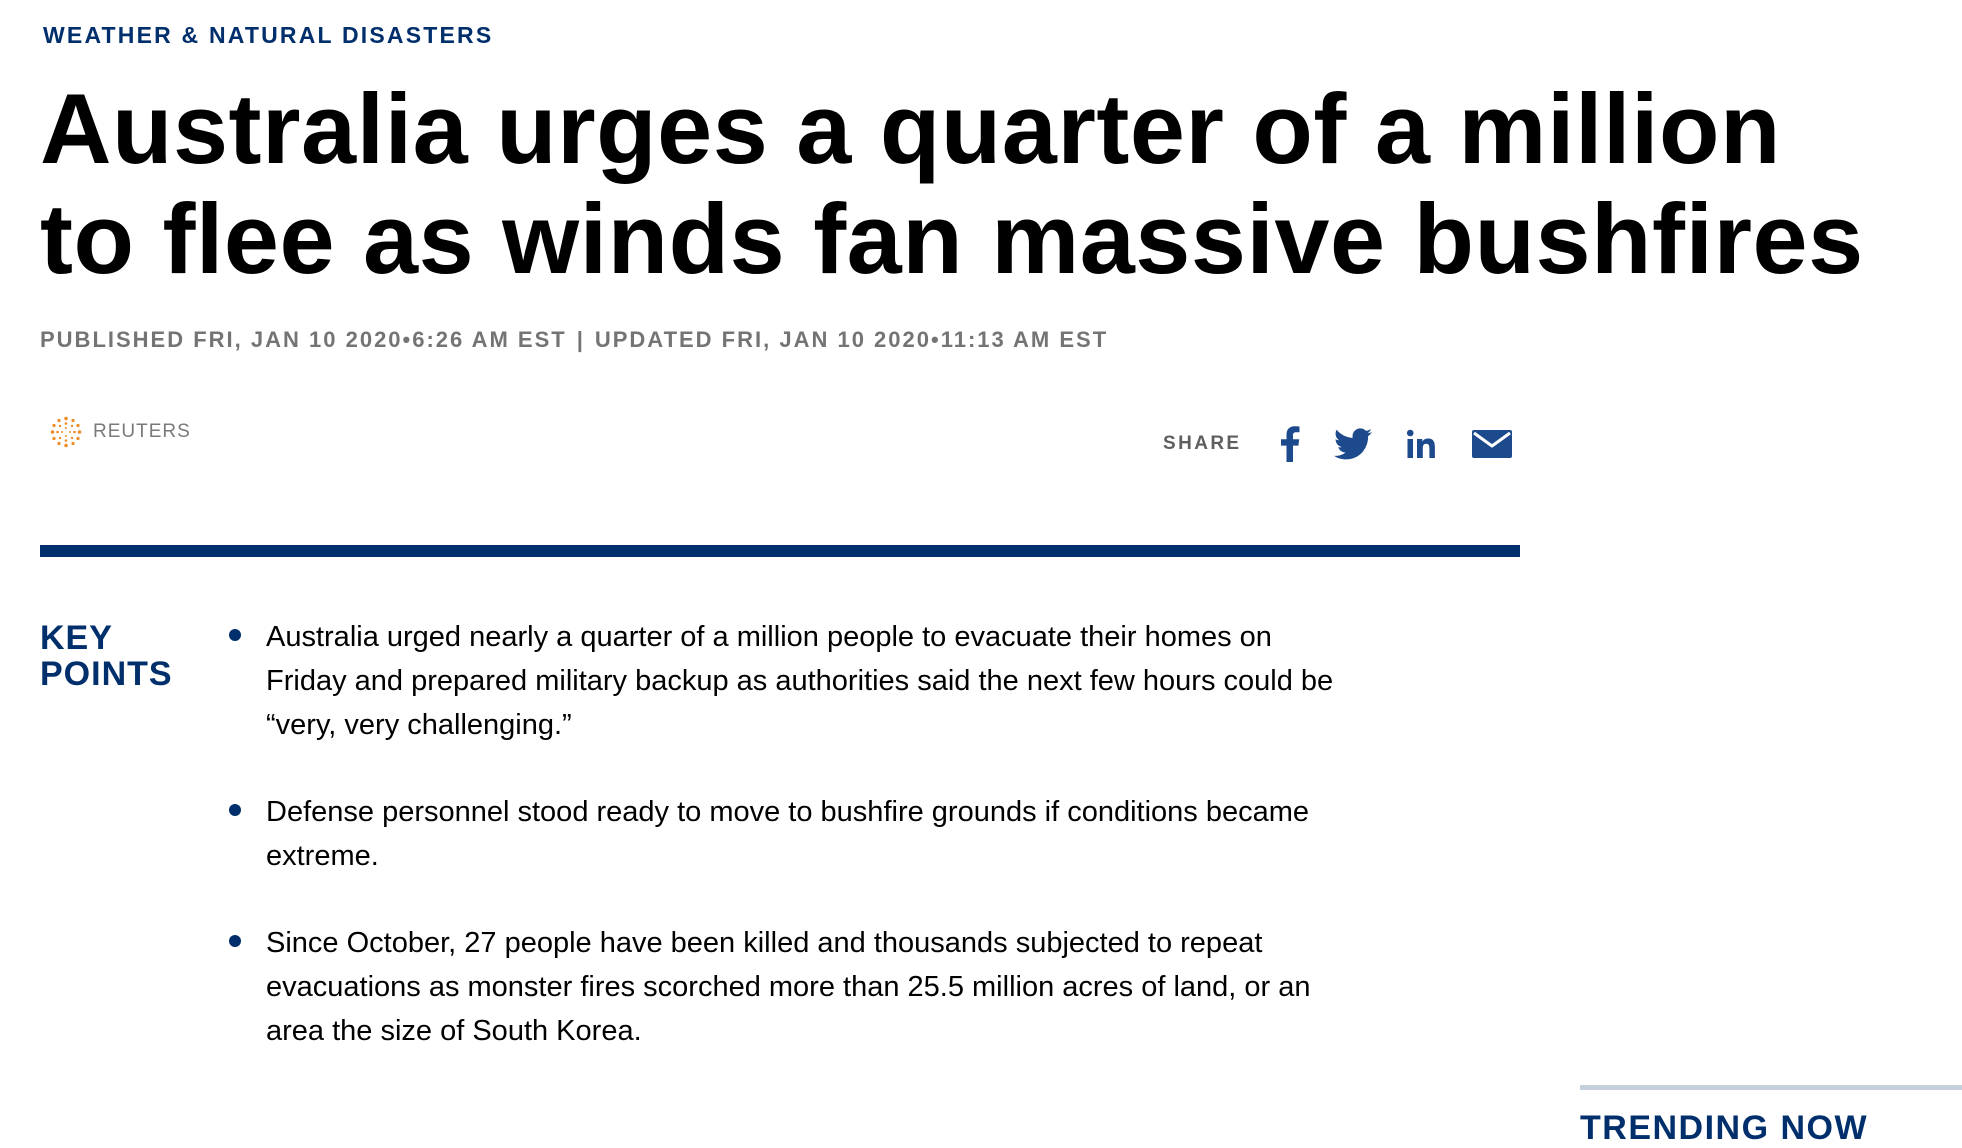  I want to click on key-points-heading-line-1: KEY, so click(76, 638).